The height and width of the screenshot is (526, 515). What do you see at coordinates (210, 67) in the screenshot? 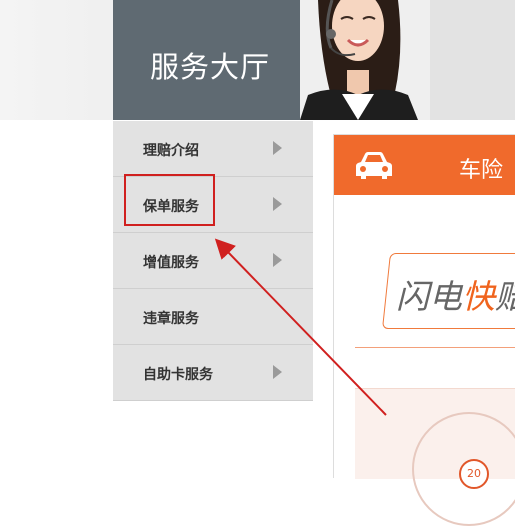
I see `banner-title: 服务大厅` at bounding box center [210, 67].